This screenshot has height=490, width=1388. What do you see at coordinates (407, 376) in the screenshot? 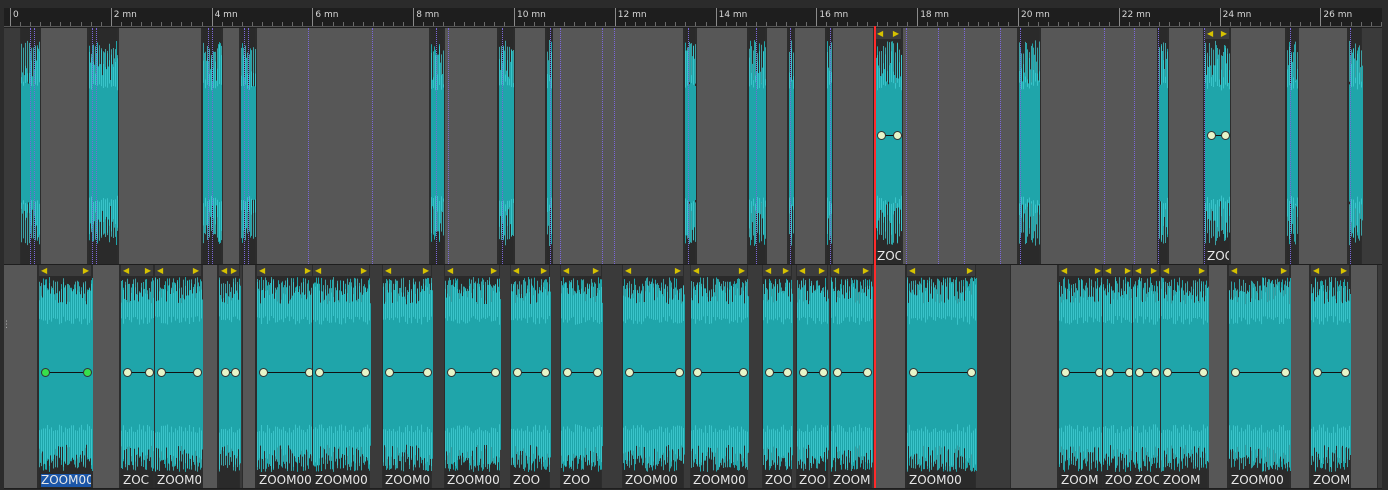
I see `audio-clip: ◀ ▶ ZOOM0` at bounding box center [407, 376].